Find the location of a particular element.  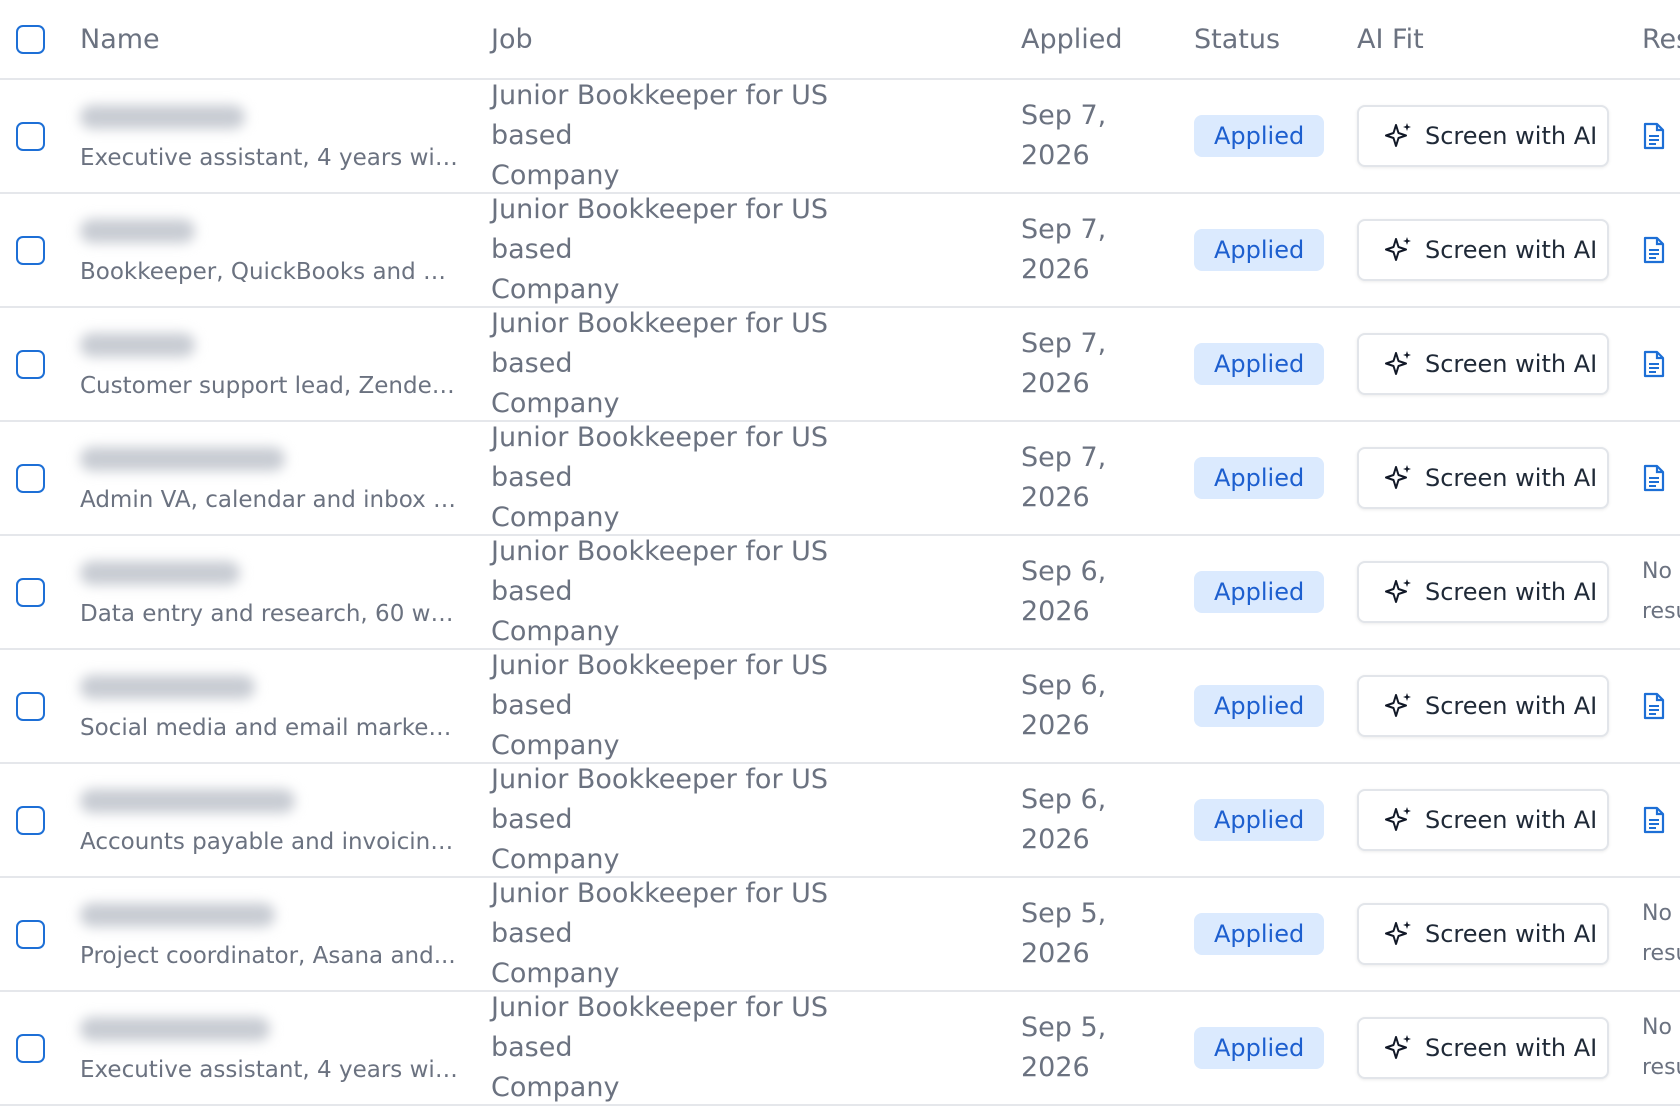

applied-date-line1: Sep 5, is located at coordinates (1064, 1027).